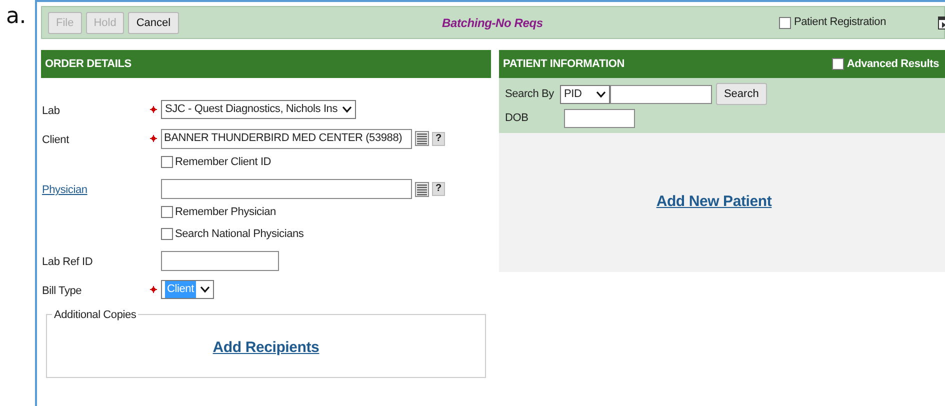 The image size is (945, 406). I want to click on add-recipients-link: Add Recipients, so click(266, 348).